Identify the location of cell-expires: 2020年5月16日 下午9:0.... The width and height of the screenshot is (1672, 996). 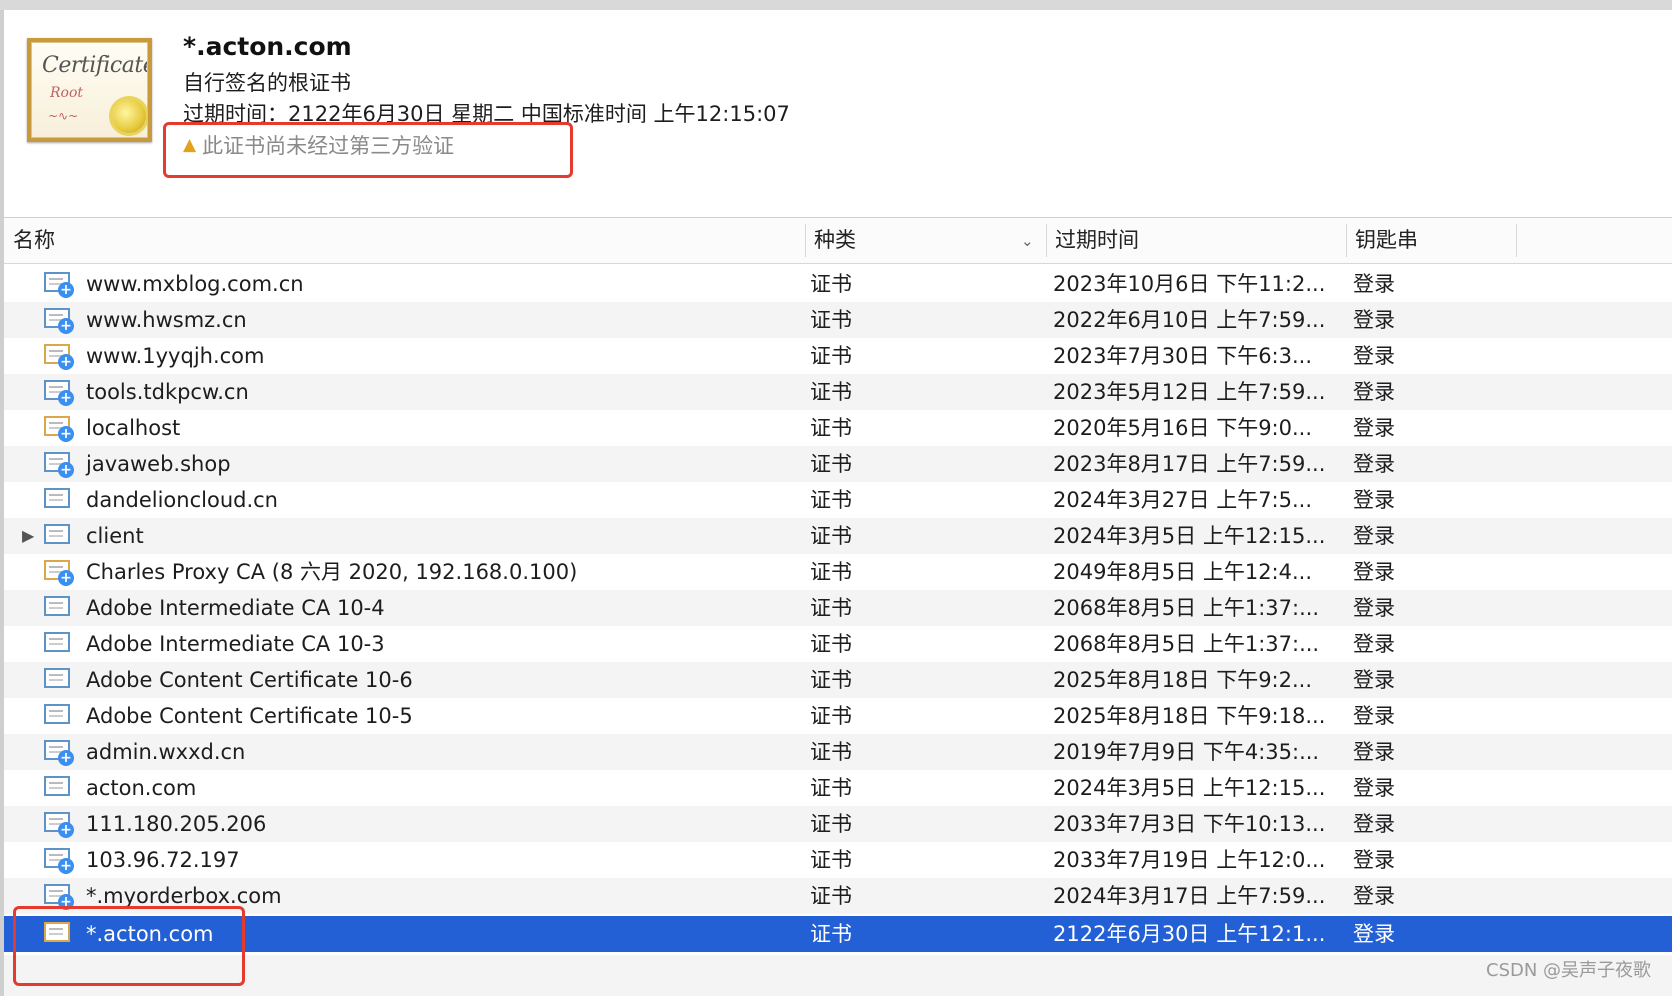
(1183, 428).